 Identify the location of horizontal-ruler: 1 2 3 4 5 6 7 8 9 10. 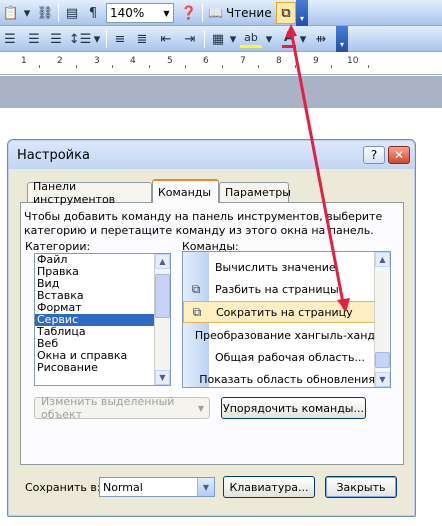
(221, 64).